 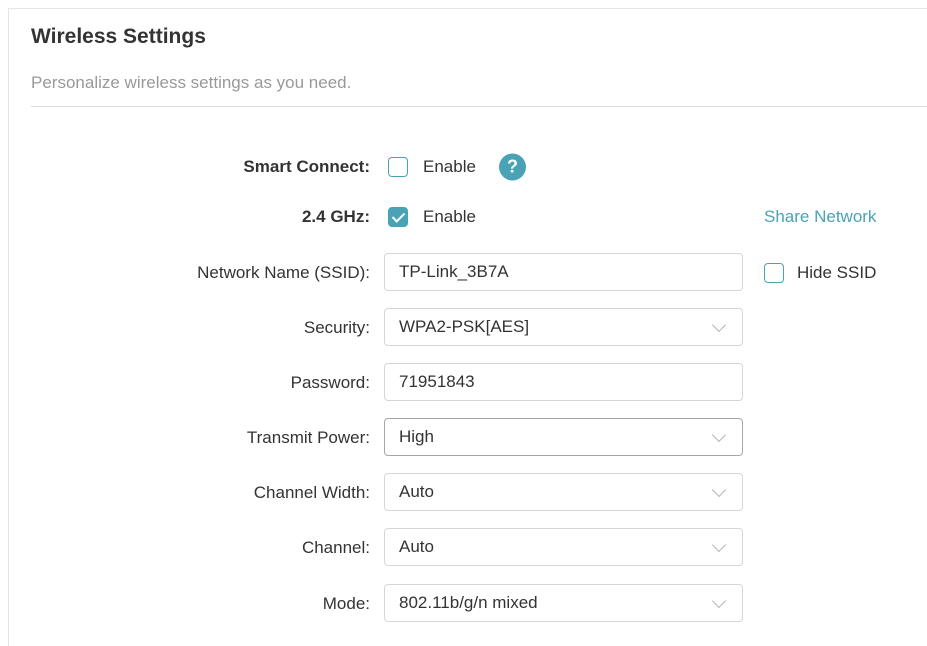 I want to click on channel-row: Channel: Auto, so click(x=463, y=548).